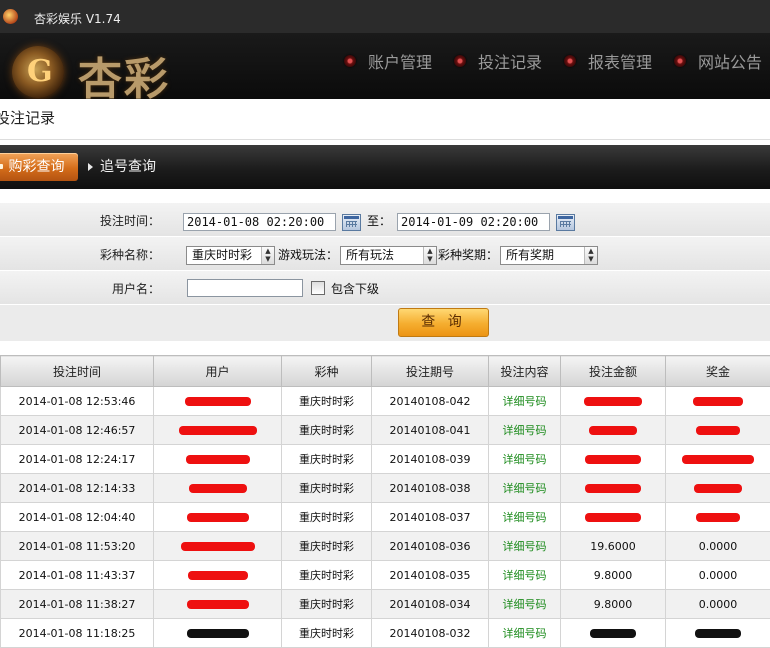  Describe the element at coordinates (443, 322) in the screenshot. I see `query-button: 查 询` at that location.